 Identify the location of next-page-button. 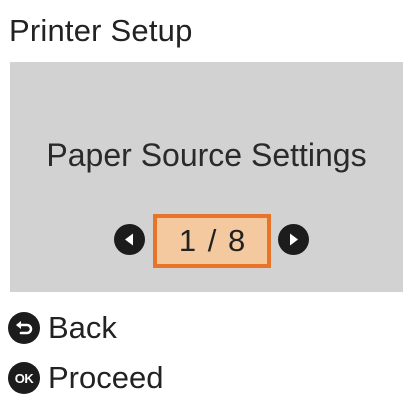
(293, 239).